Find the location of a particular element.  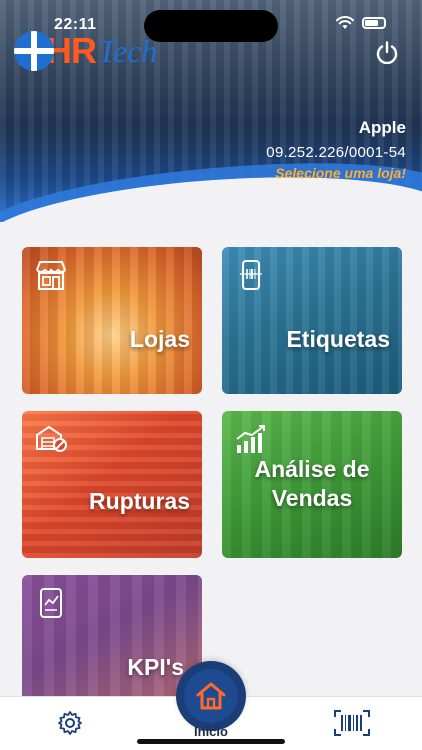

battery-icon is located at coordinates (374, 23).